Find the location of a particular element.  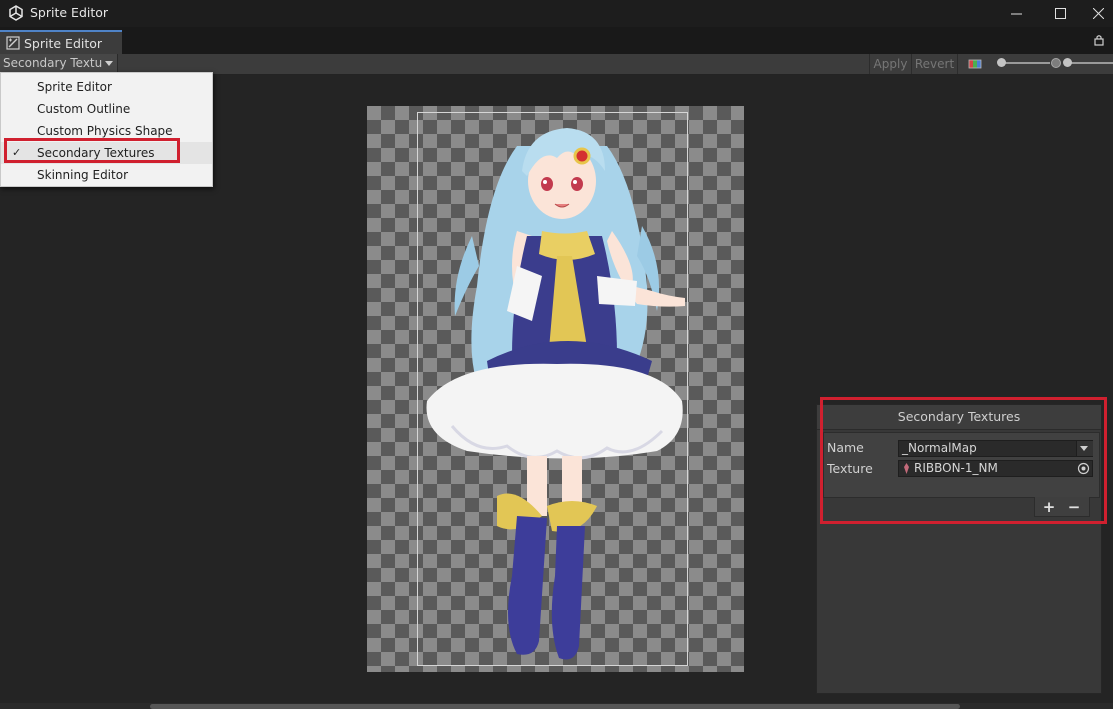

rgb-channel-icon is located at coordinates (975, 64).